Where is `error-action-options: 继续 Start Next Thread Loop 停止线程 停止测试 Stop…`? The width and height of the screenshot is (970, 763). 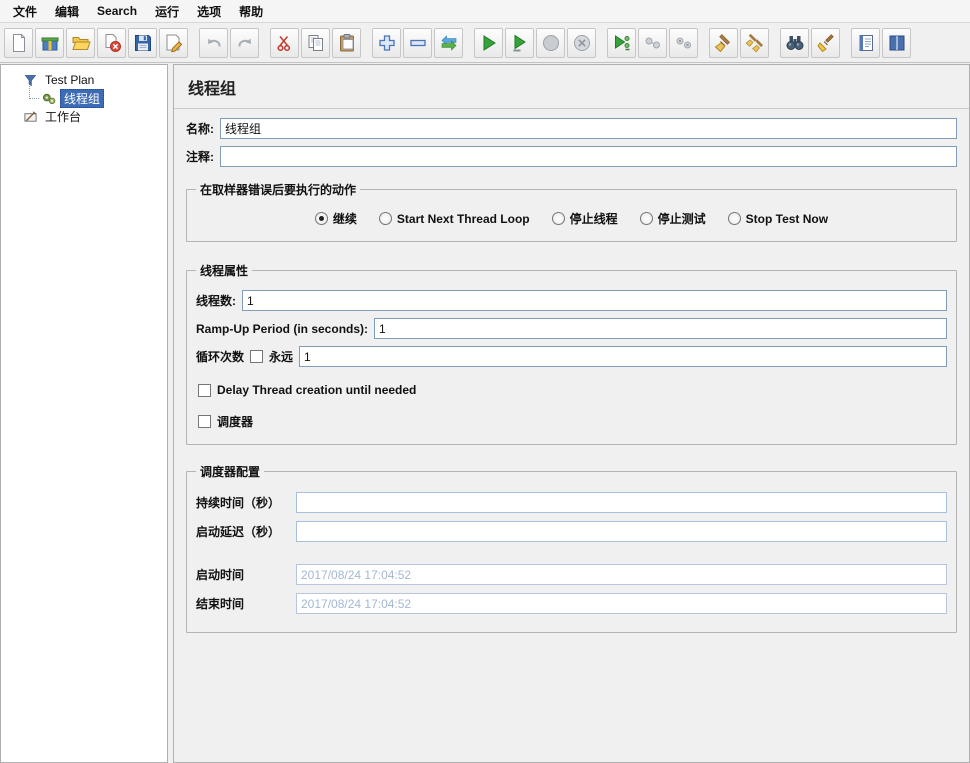 error-action-options: 继续 Start Next Thread Loop 停止线程 停止测试 Stop… is located at coordinates (571, 216).